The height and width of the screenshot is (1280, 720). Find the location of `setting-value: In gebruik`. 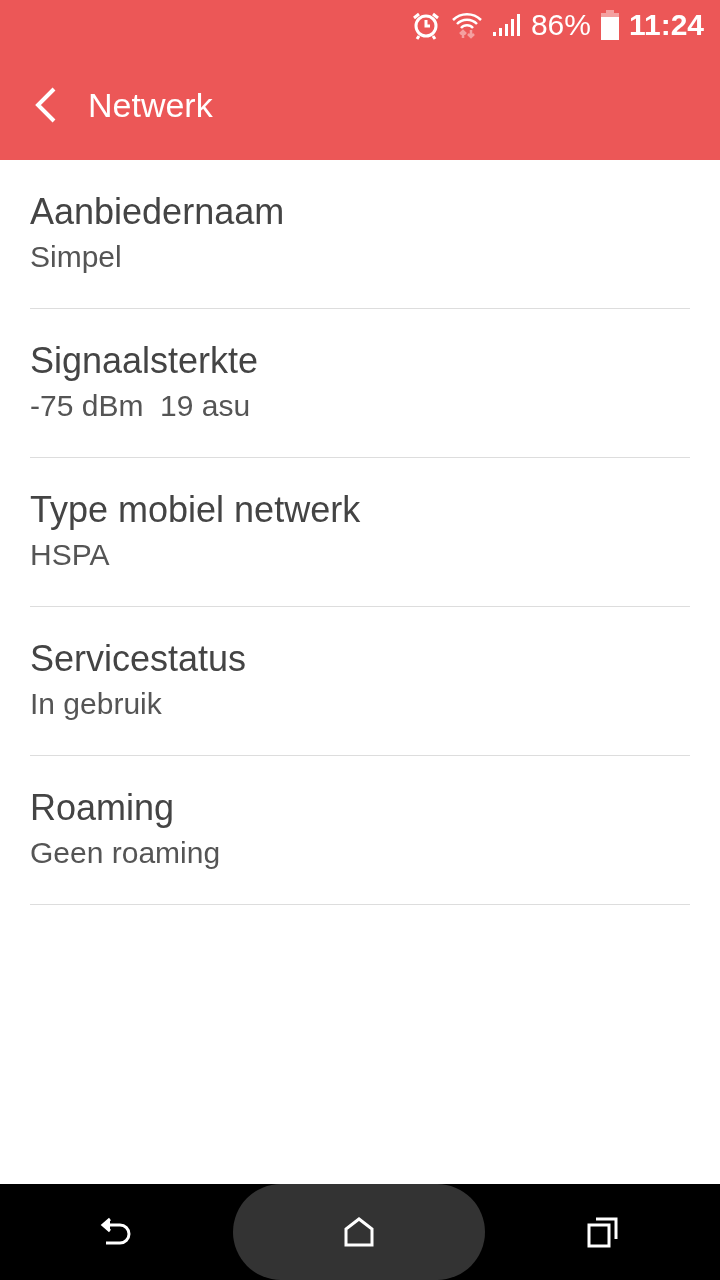

setting-value: In gebruik is located at coordinates (96, 703).